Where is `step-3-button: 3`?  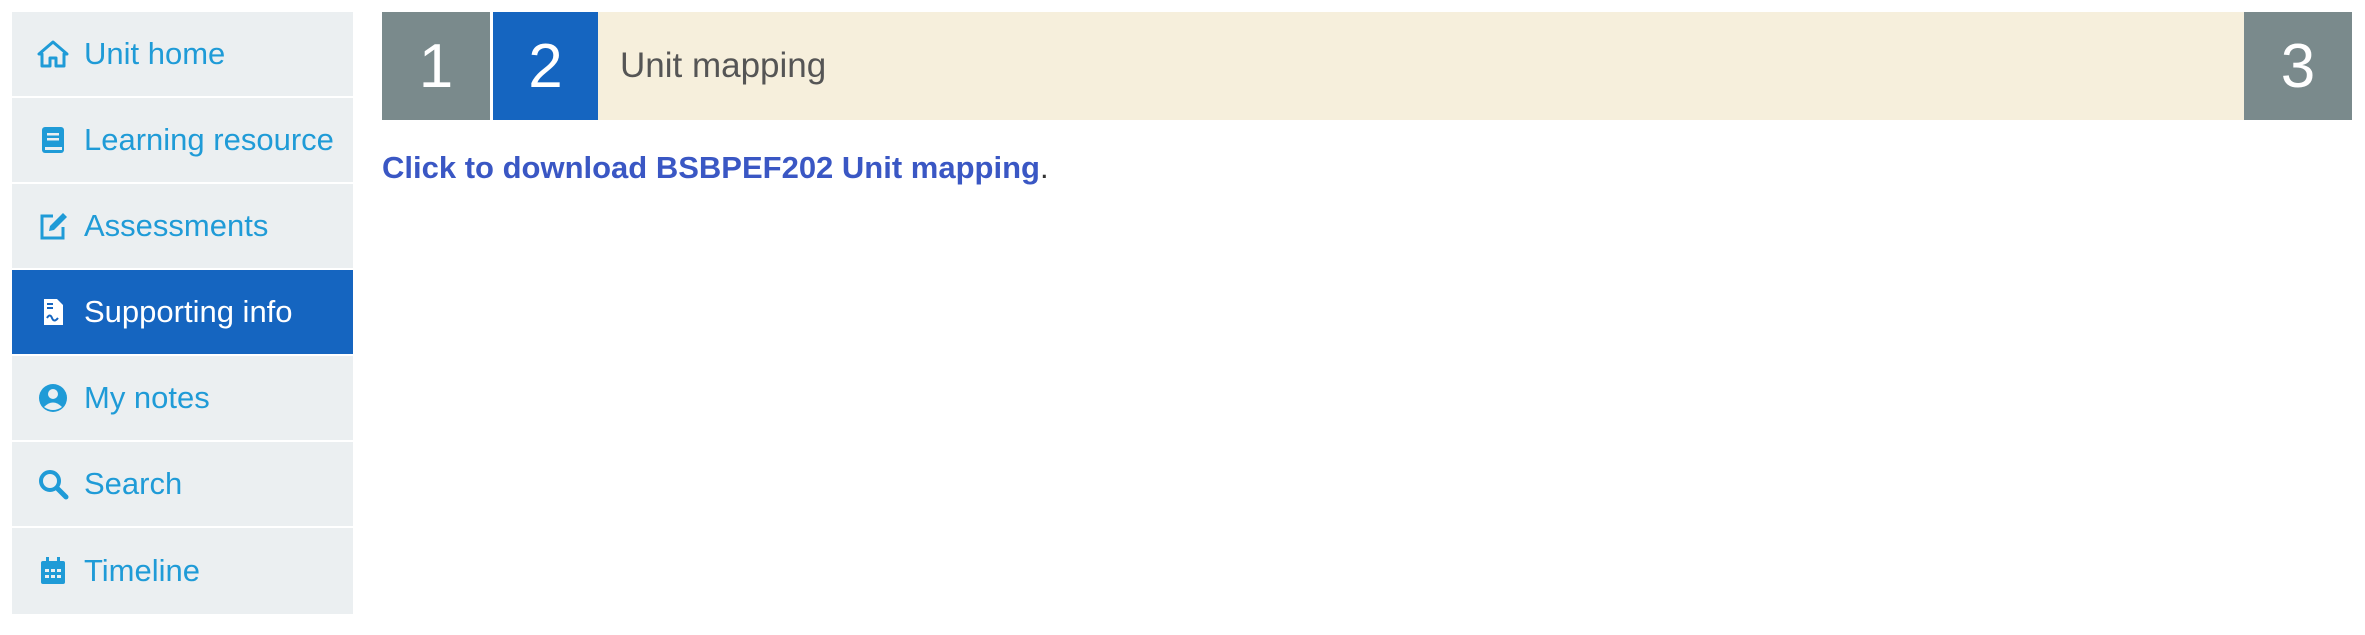
step-3-button: 3 is located at coordinates (2298, 66).